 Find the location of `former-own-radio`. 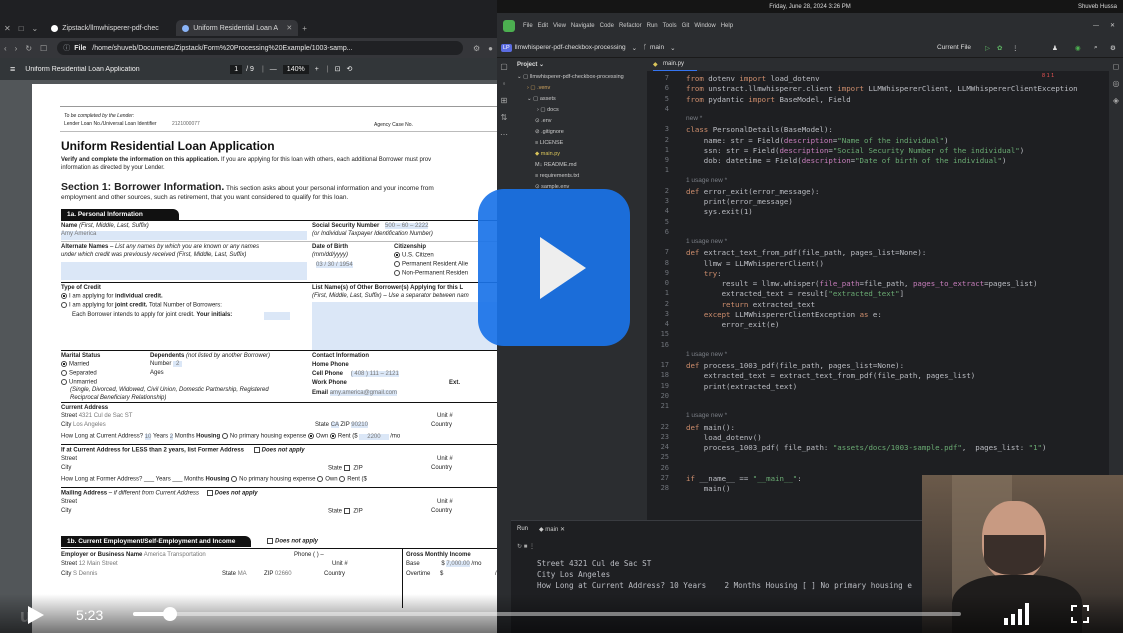

former-own-radio is located at coordinates (320, 479).